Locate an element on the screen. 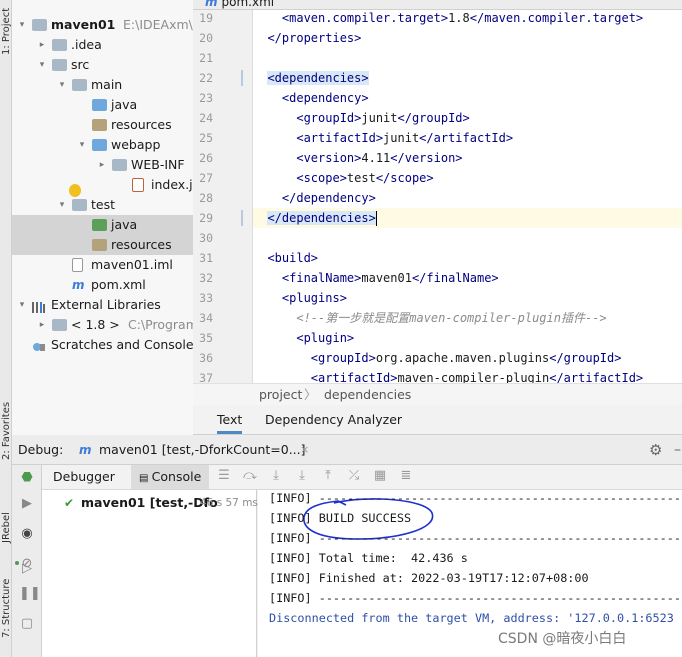 The height and width of the screenshot is (657, 682). breadcrumb: project 〉 dependencies is located at coordinates (437, 394).